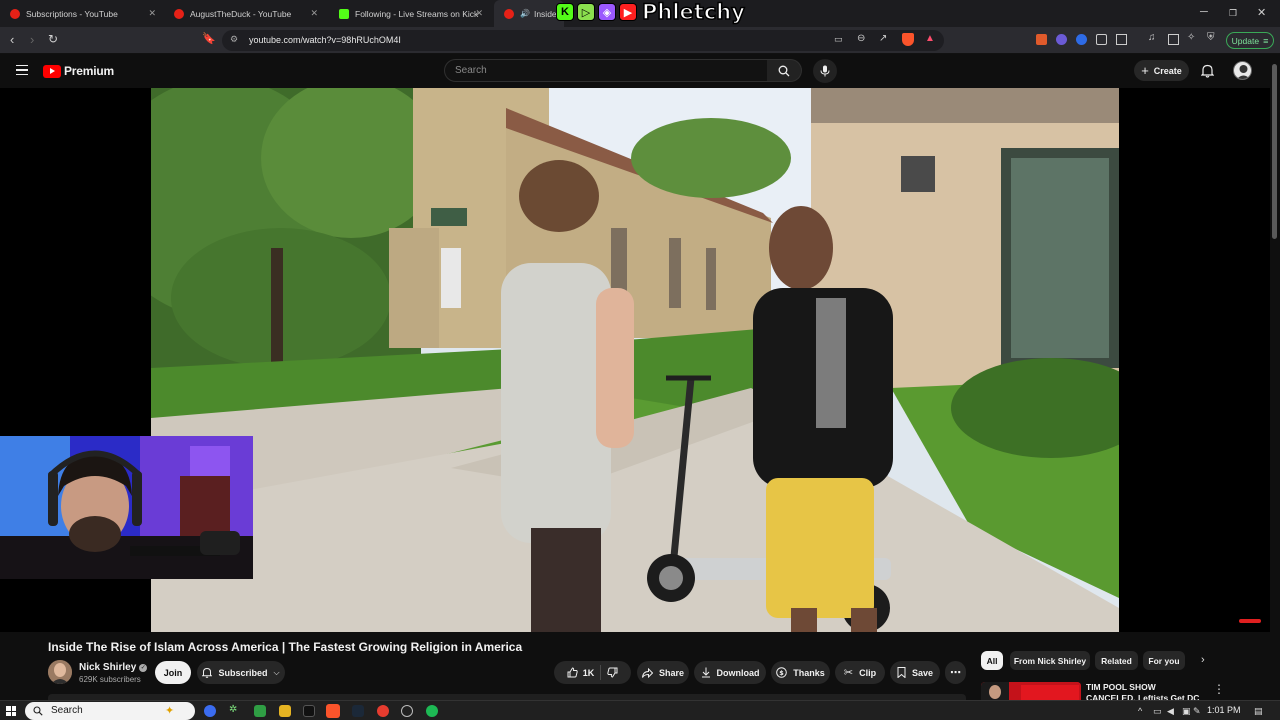 The image size is (1280, 720). Describe the element at coordinates (1233, 13) in the screenshot. I see `restore-icon: ❐` at that location.